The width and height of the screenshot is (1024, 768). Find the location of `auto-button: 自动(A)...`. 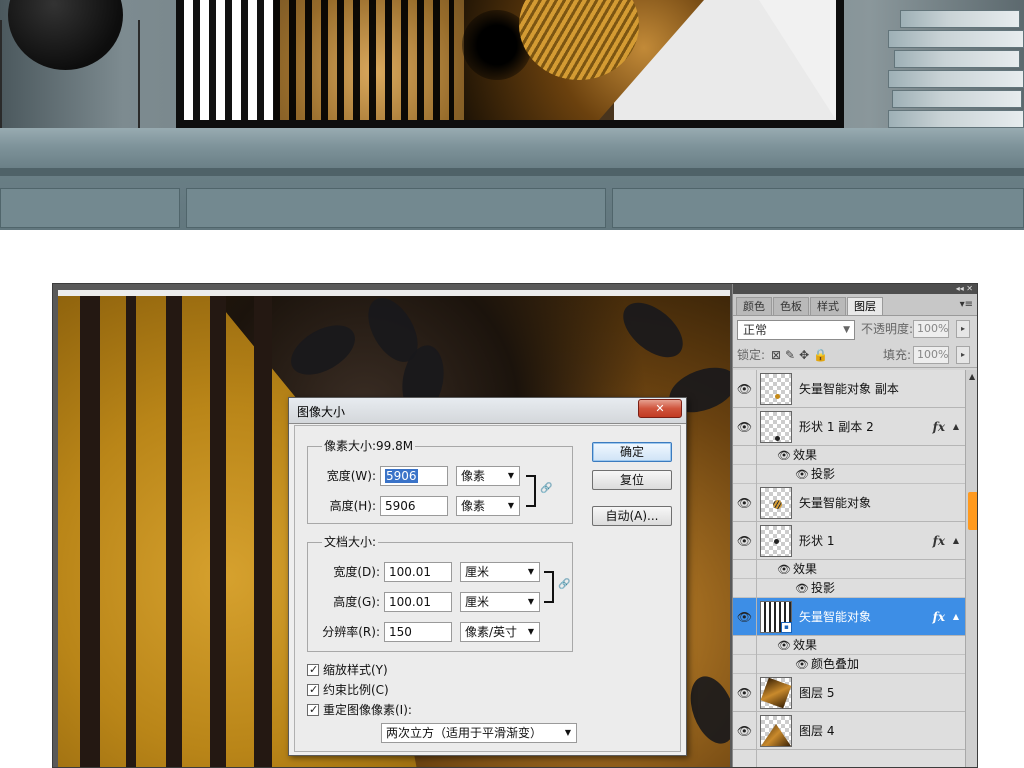

auto-button: 自动(A)... is located at coordinates (632, 516).